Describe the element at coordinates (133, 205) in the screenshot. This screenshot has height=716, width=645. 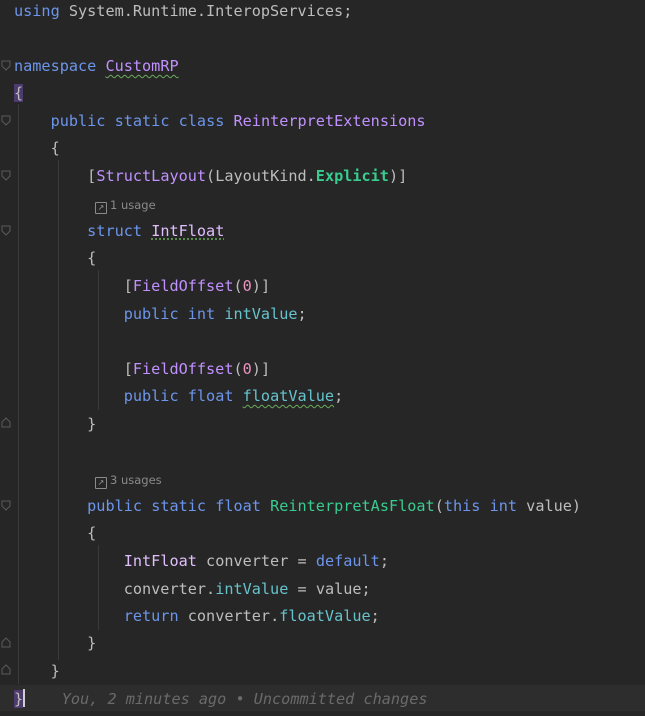
I see `usages-text: 1 usage` at that location.